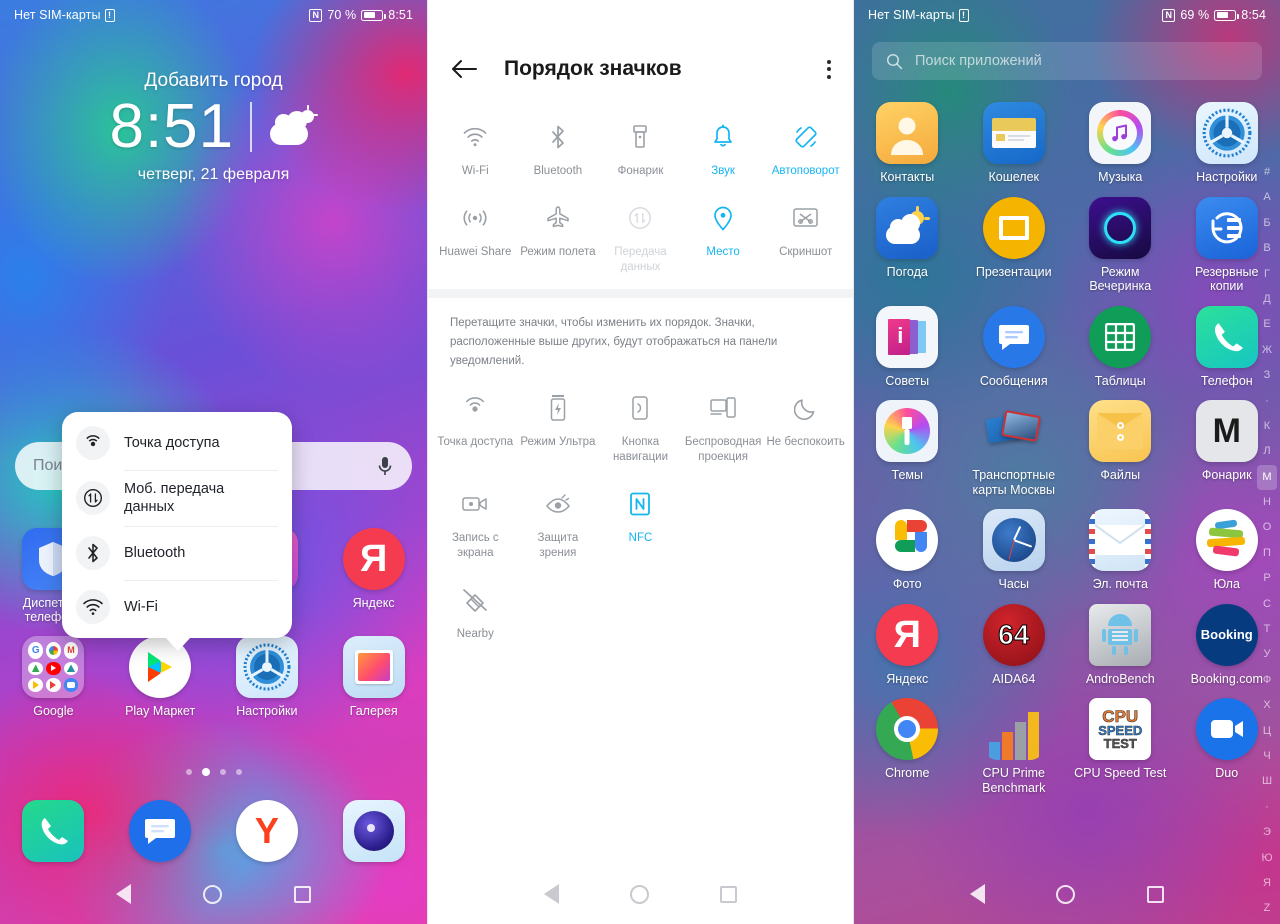 The image size is (1280, 924). I want to click on index-letter: Р, so click(1267, 578).